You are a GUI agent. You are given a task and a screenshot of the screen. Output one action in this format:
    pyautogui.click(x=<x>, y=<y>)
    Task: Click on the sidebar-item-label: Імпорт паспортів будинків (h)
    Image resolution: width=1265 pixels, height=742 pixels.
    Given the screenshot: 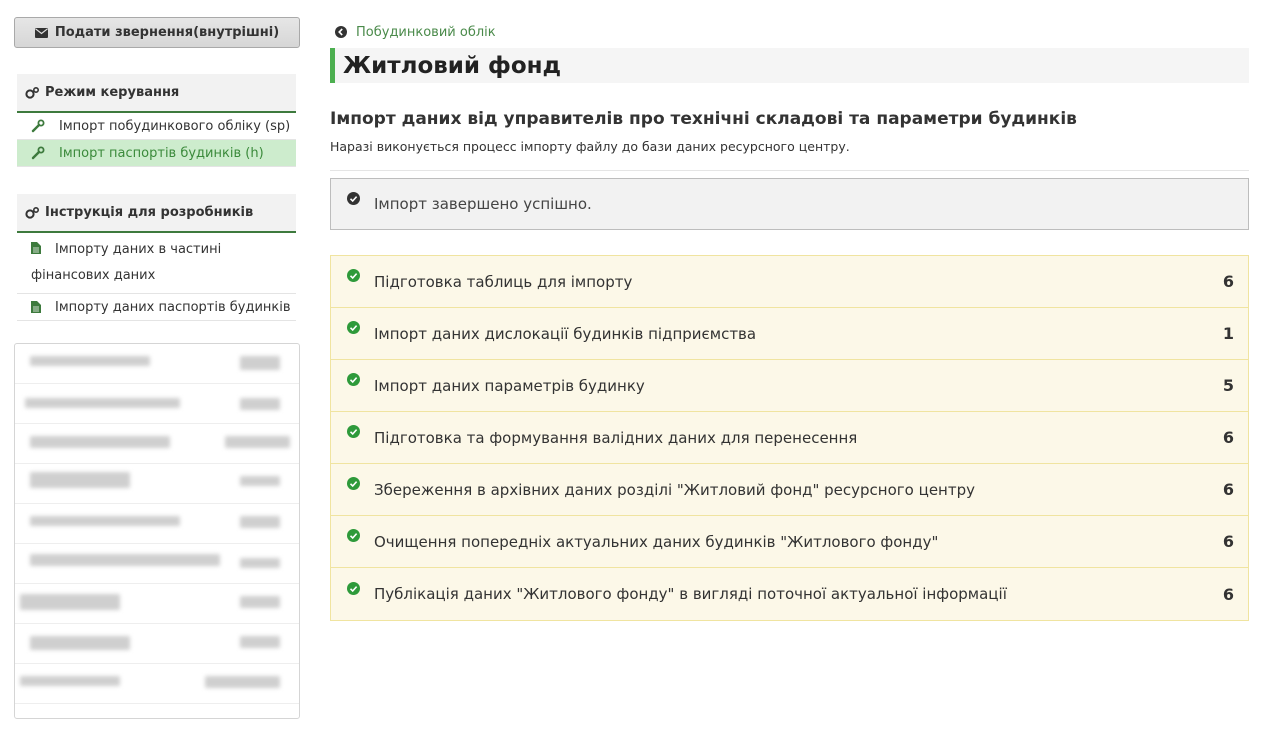 What is the action you would take?
    pyautogui.click(x=161, y=153)
    